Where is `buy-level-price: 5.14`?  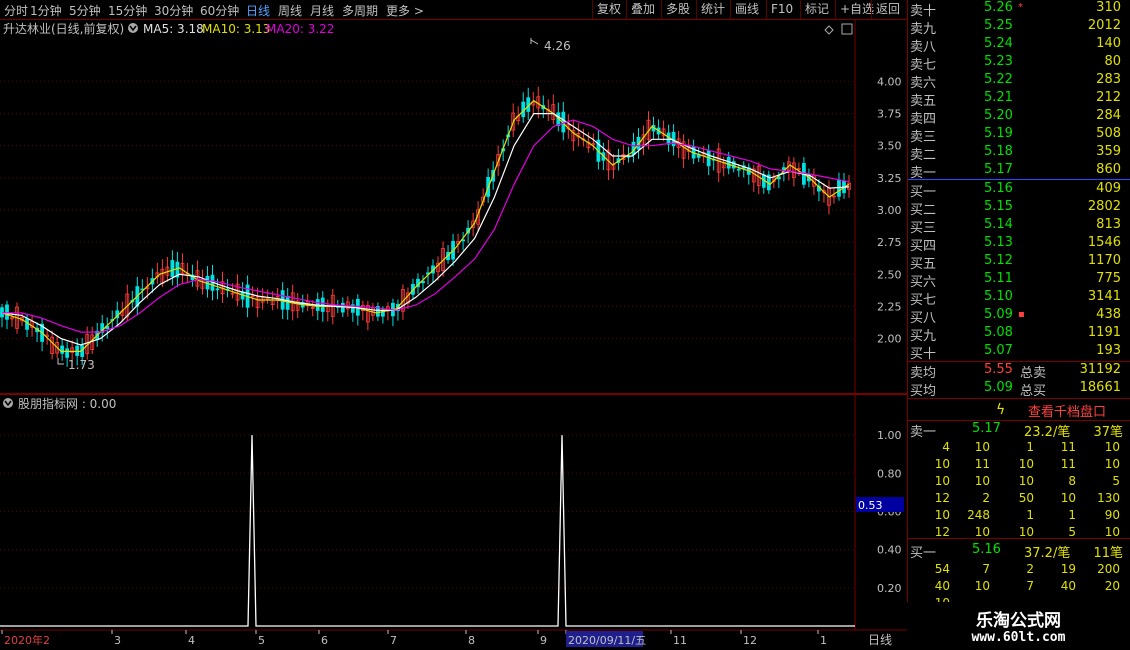
buy-level-price: 5.14 is located at coordinates (998, 224).